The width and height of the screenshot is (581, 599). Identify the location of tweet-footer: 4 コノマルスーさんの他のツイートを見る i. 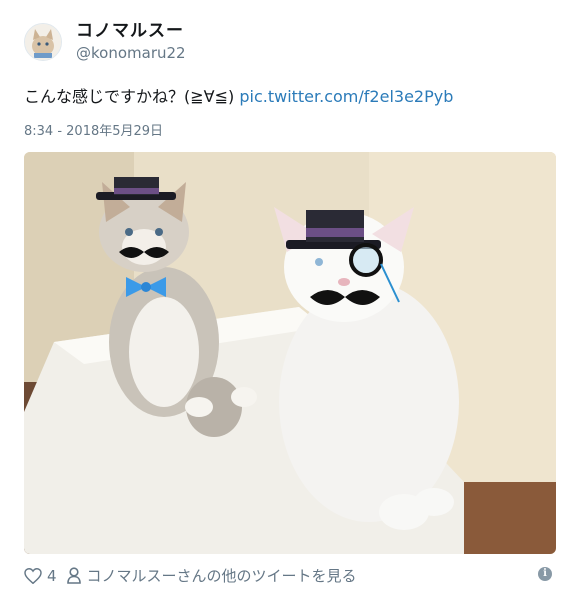
(290, 575).